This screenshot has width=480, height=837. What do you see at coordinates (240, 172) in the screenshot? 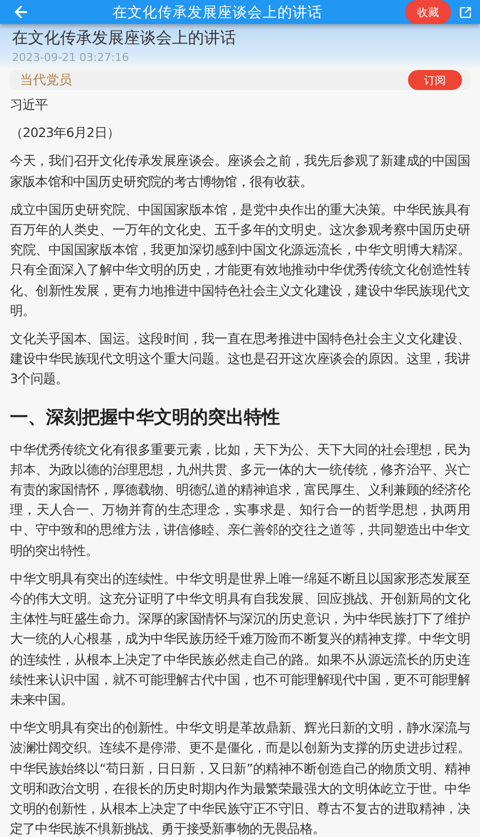
I see `body-paragraph: 今天，我们召开文化传承发展座谈会。座谈会之前，我先后参观了新建成的中国国家版本馆和中国历史研究院的考古博物馆，很有收获。` at bounding box center [240, 172].